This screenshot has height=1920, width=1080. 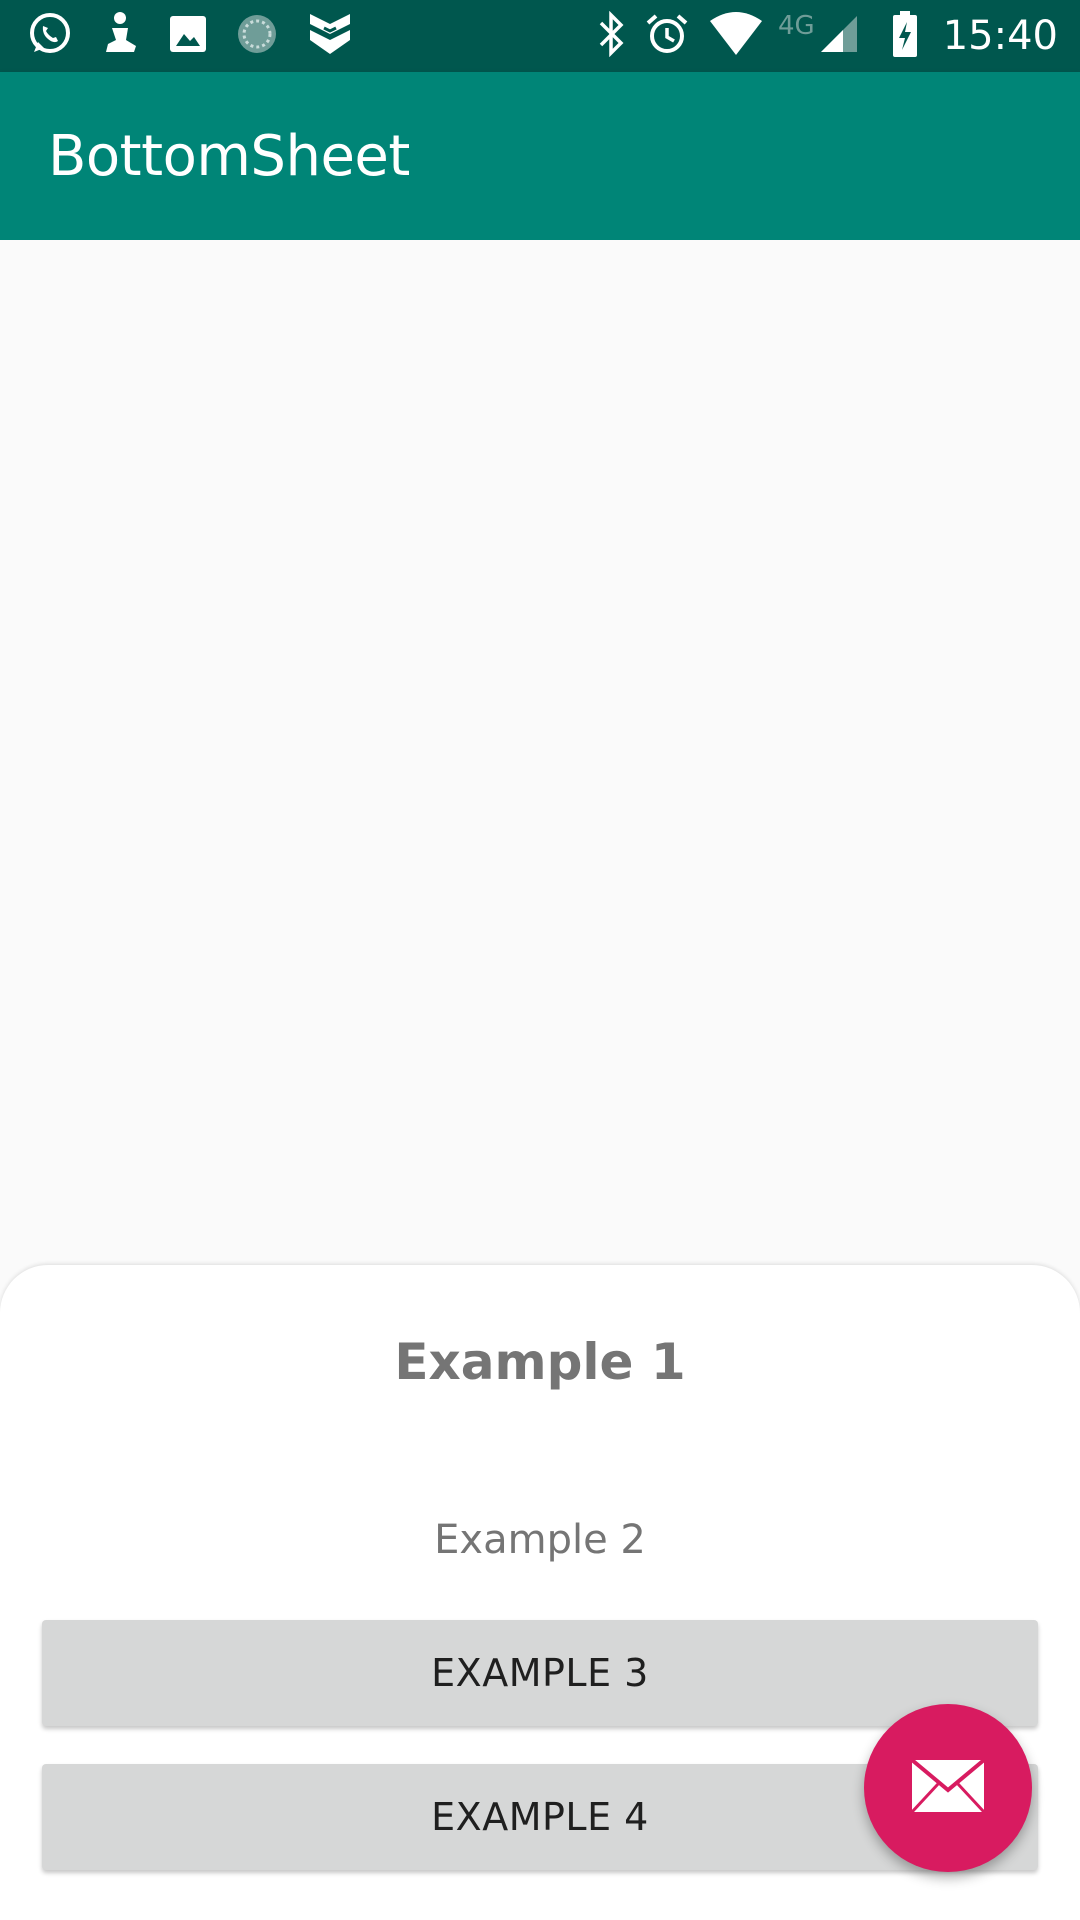 I want to click on bluetooth-icon, so click(x=611, y=35).